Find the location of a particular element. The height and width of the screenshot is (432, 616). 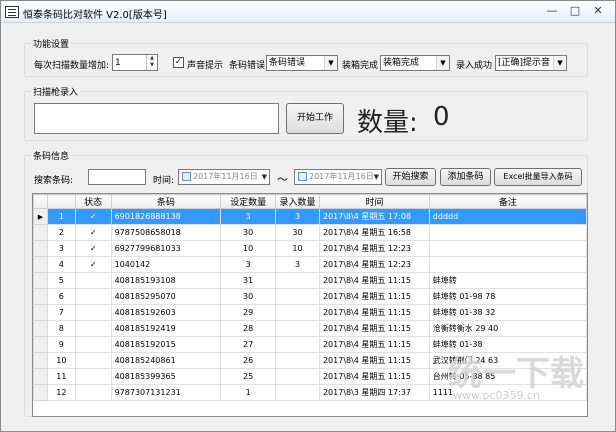

set-qty-cell: 29 is located at coordinates (248, 312).